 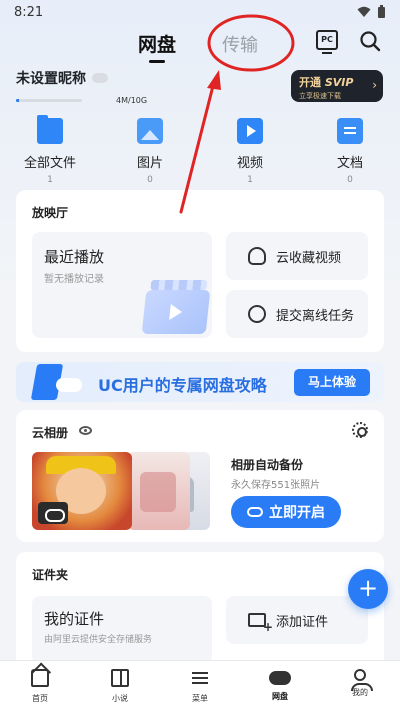 What do you see at coordinates (157, 61) in the screenshot?
I see `tab-active-underline` at bounding box center [157, 61].